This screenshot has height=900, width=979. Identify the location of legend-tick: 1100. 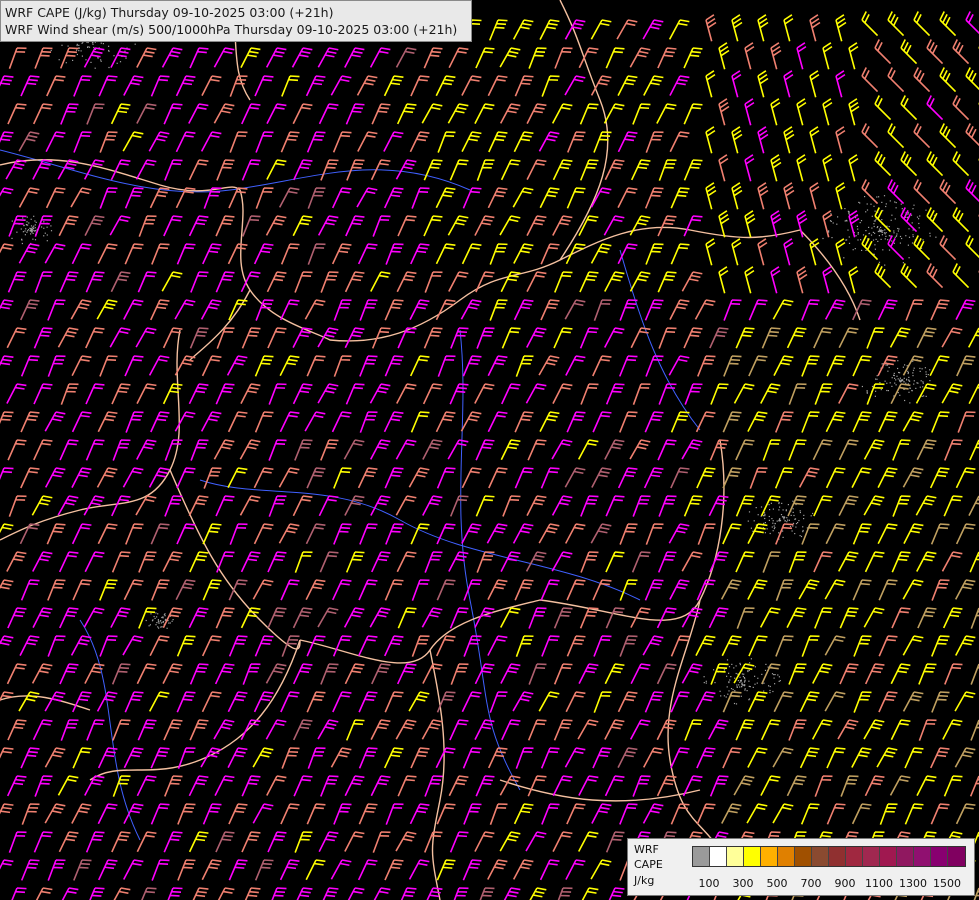
(879, 883).